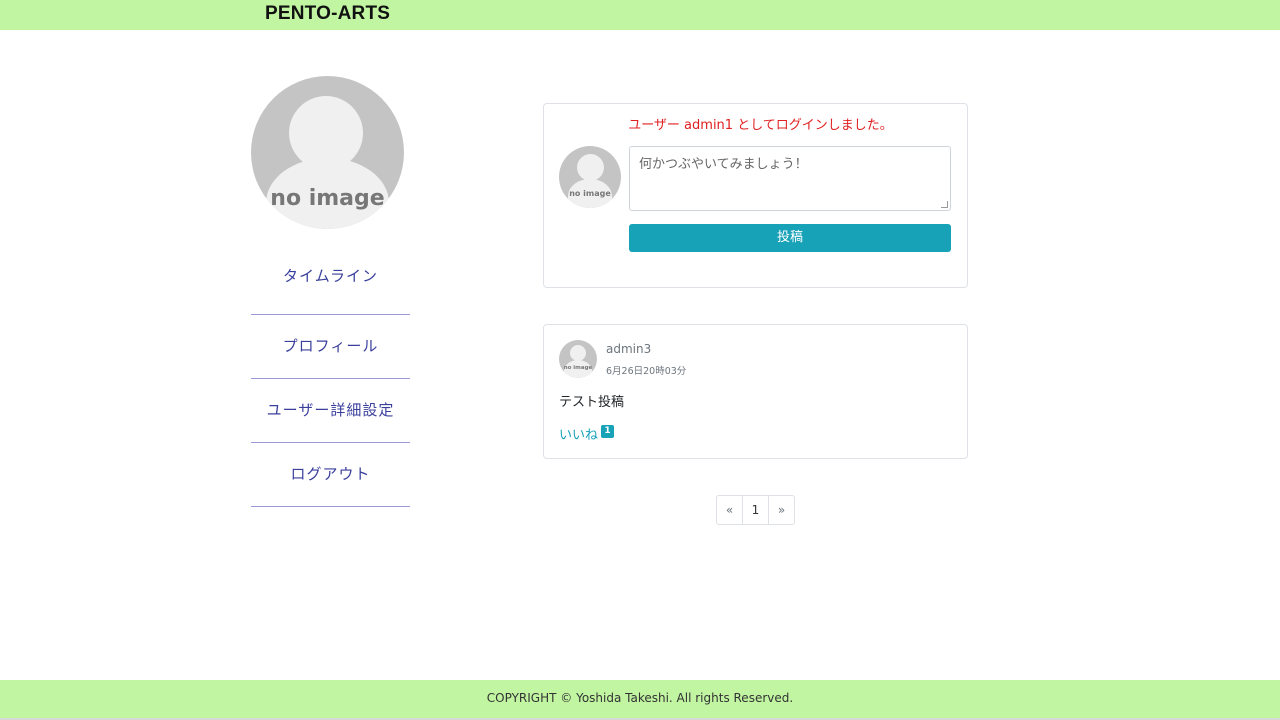 The width and height of the screenshot is (1280, 720). I want to click on composer-avatar: no image, so click(590, 177).